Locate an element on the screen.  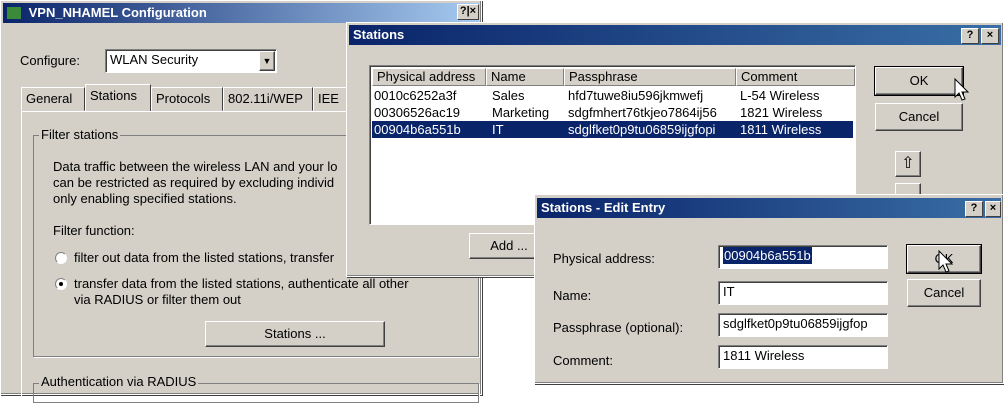
stations-title: Stations is located at coordinates (379, 34).